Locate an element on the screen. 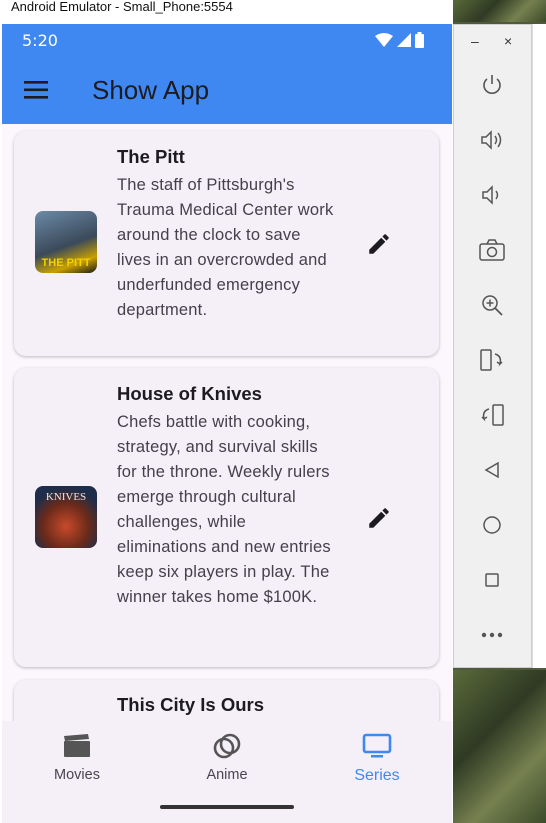 The width and height of the screenshot is (546, 823). camera-icon is located at coordinates (492, 250).